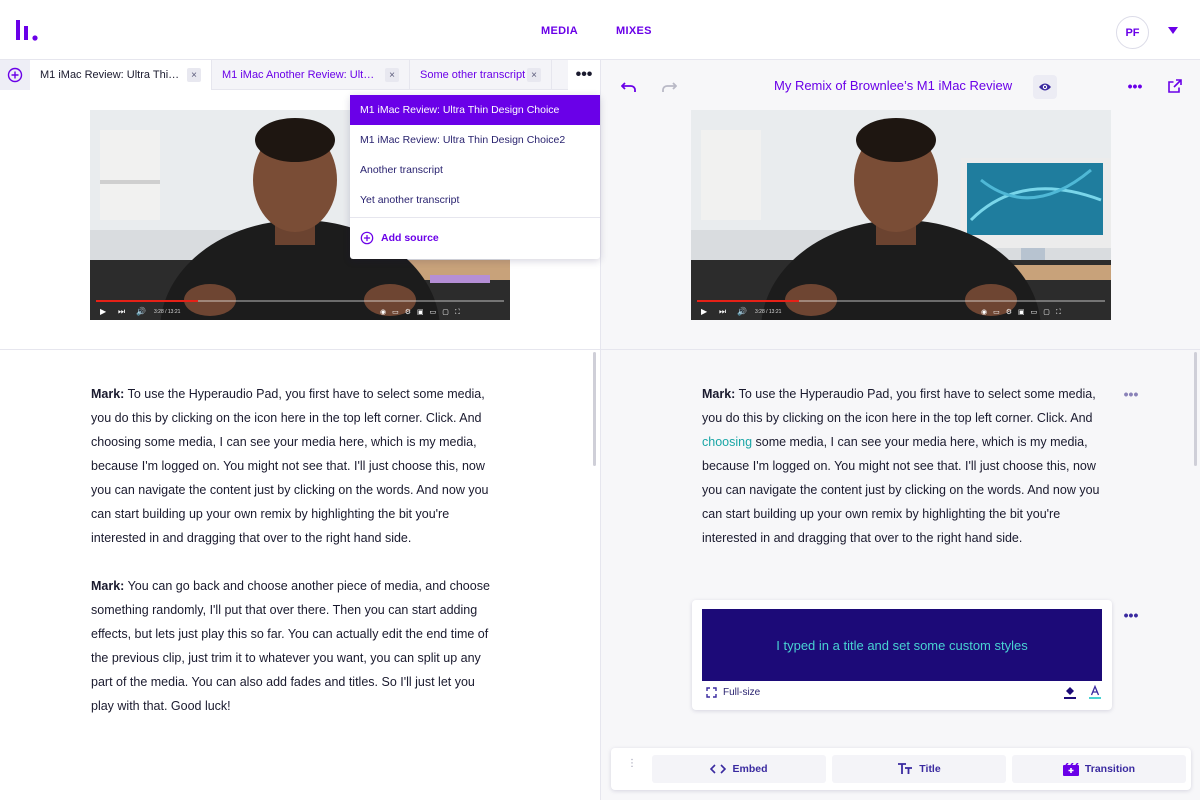 The height and width of the screenshot is (800, 1200). I want to click on text-size-icon, so click(905, 768).